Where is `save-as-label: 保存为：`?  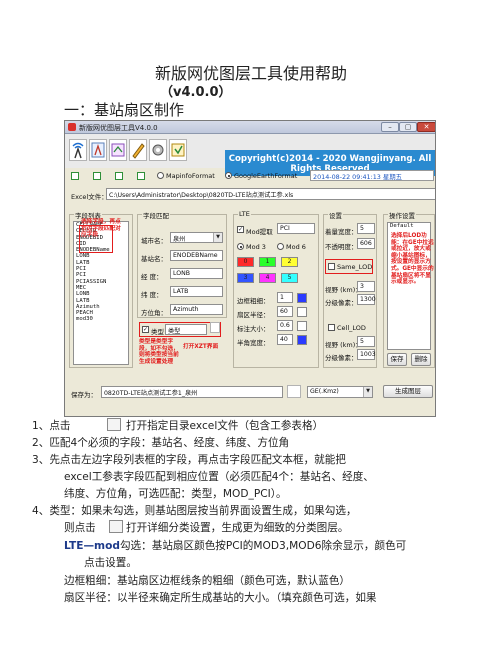
save-as-label: 保存为： is located at coordinates (84, 395).